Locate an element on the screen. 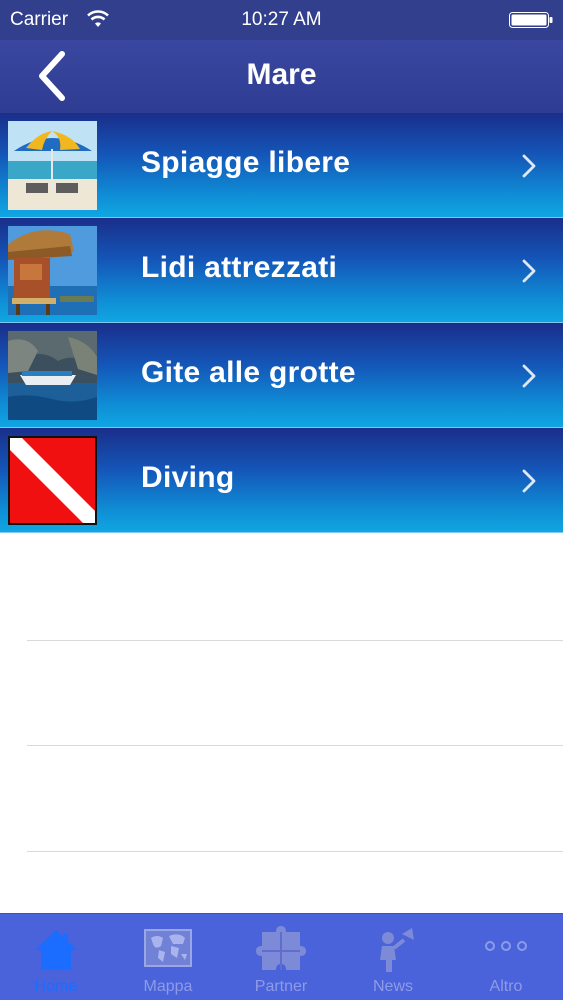  status-bar: Carrier 10:27 AM is located at coordinates (281, 20).